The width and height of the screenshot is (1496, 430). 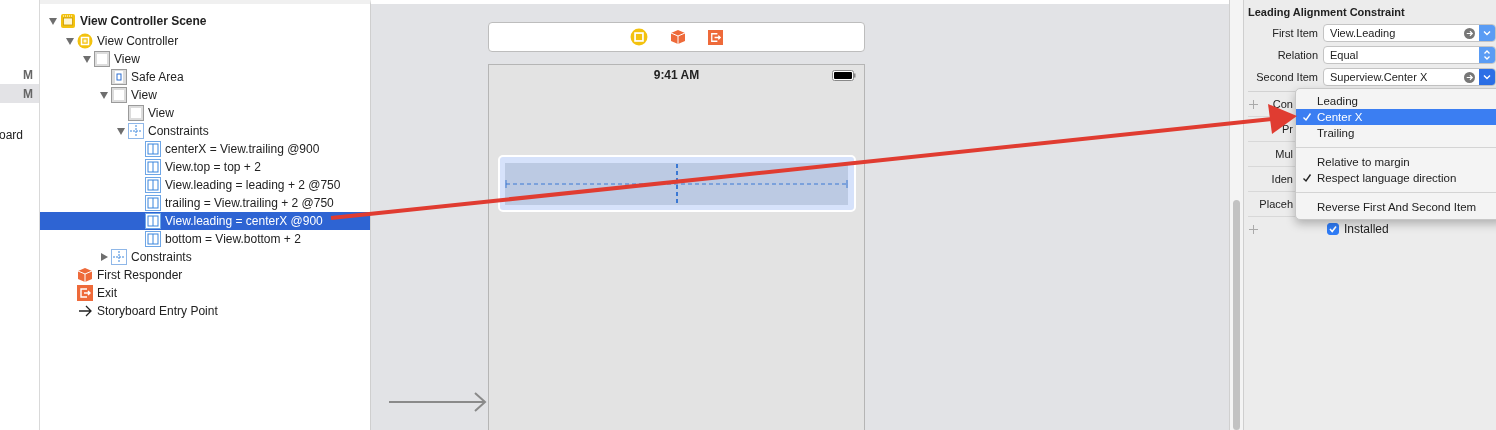 I want to click on field-label: Iden, so click(x=1281, y=179).